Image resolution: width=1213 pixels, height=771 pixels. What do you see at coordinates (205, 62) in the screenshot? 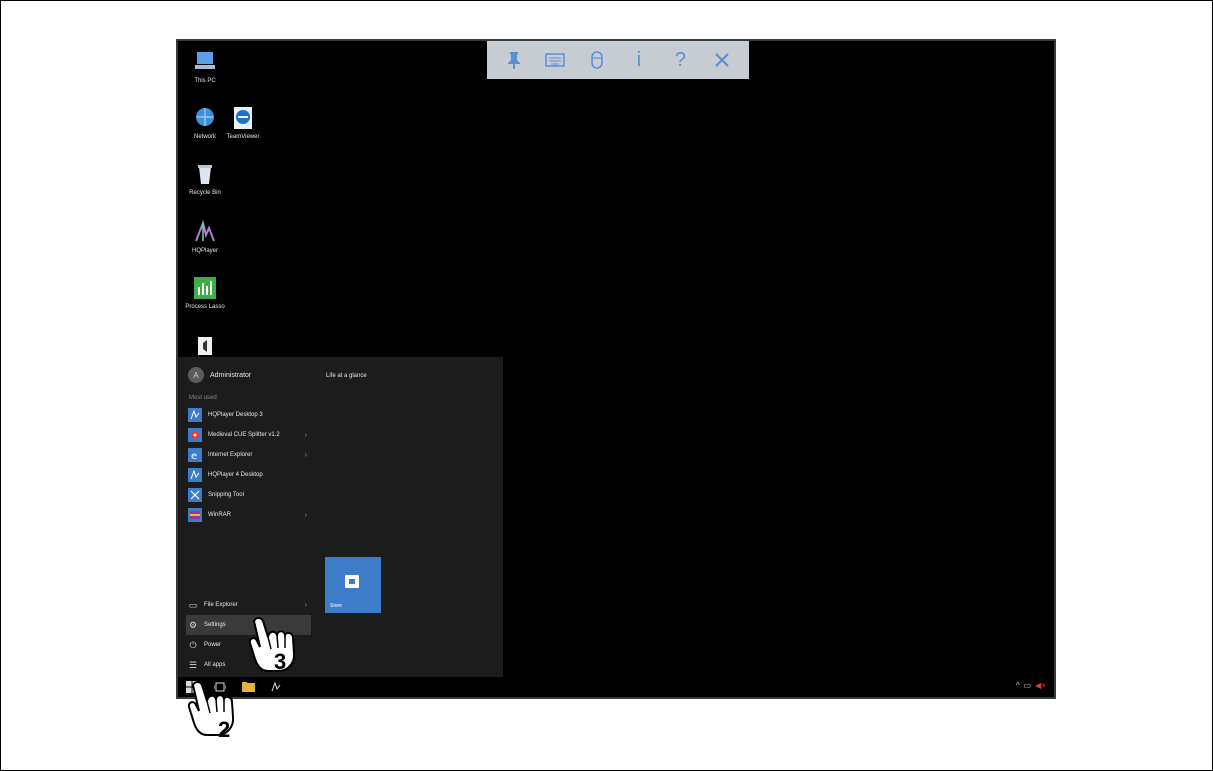
I see `computer-icon` at bounding box center [205, 62].